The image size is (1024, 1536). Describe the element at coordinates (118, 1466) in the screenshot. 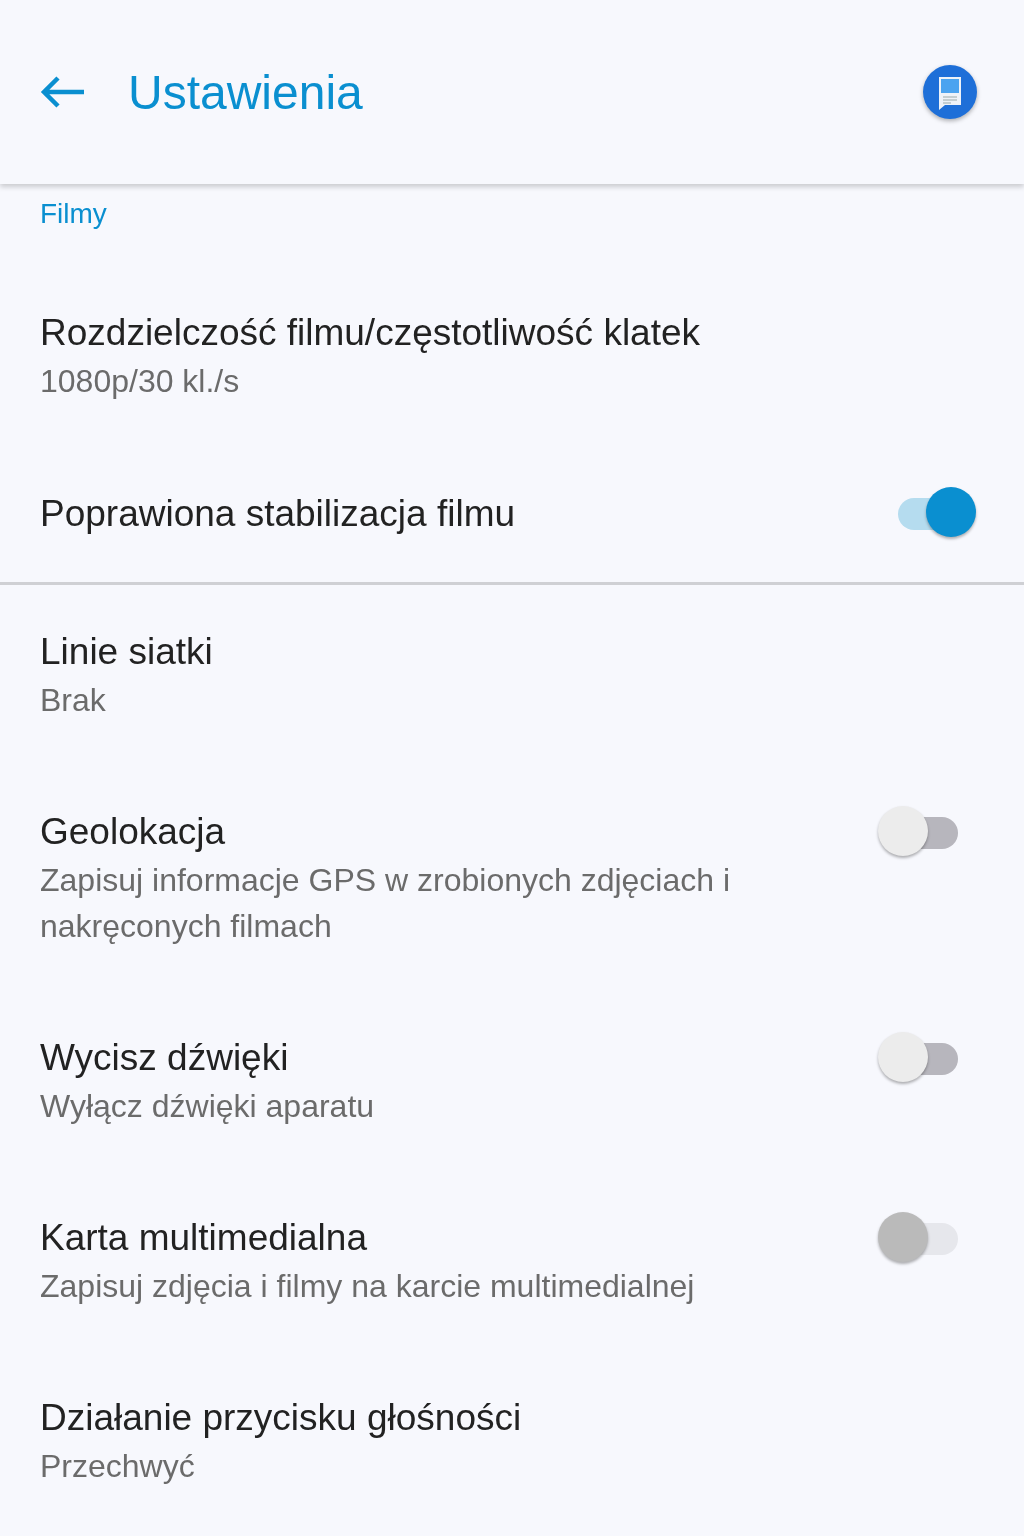

I see `setting-summary: Przechwyć` at that location.